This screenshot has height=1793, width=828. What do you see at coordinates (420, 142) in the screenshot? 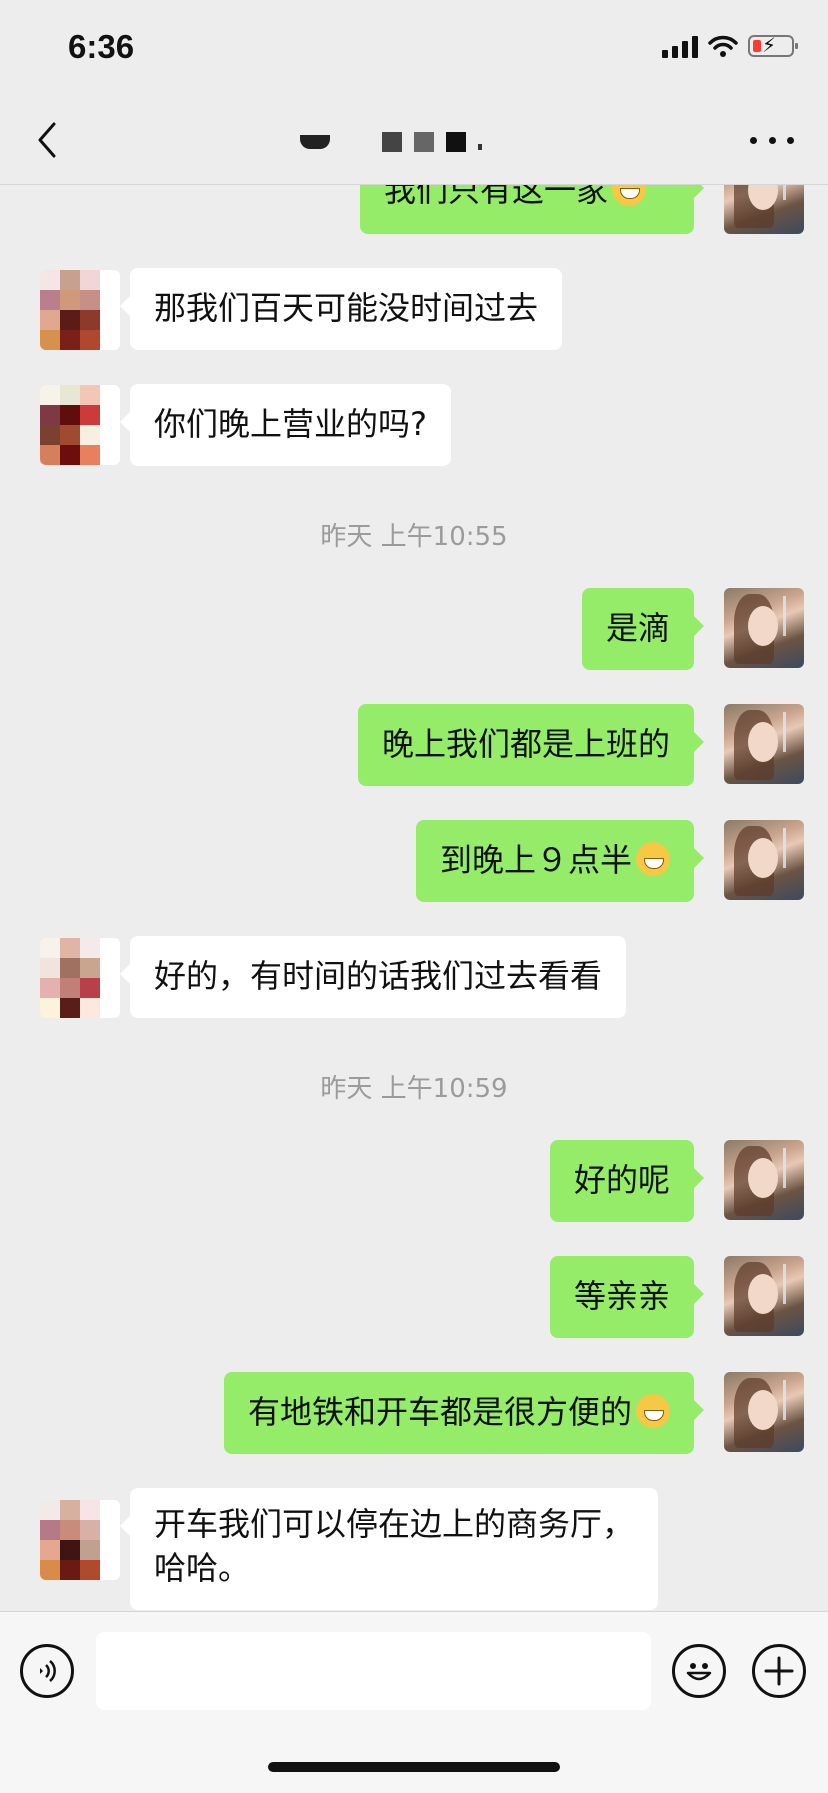
I see `chat-title-redacted` at bounding box center [420, 142].